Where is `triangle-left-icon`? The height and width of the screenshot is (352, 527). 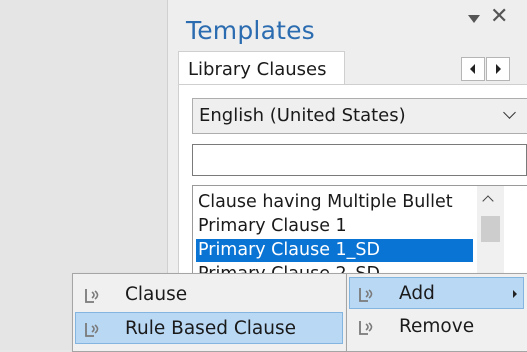 triangle-left-icon is located at coordinates (472, 69).